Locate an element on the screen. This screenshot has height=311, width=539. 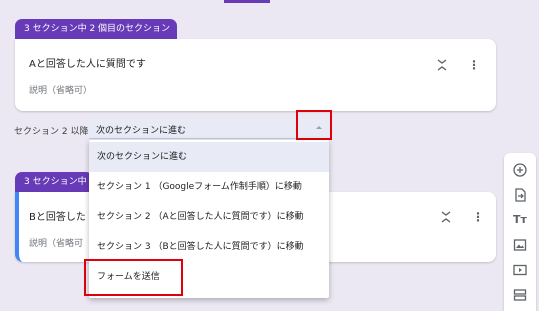
side-toolbar: Tт is located at coordinates (520, 232).